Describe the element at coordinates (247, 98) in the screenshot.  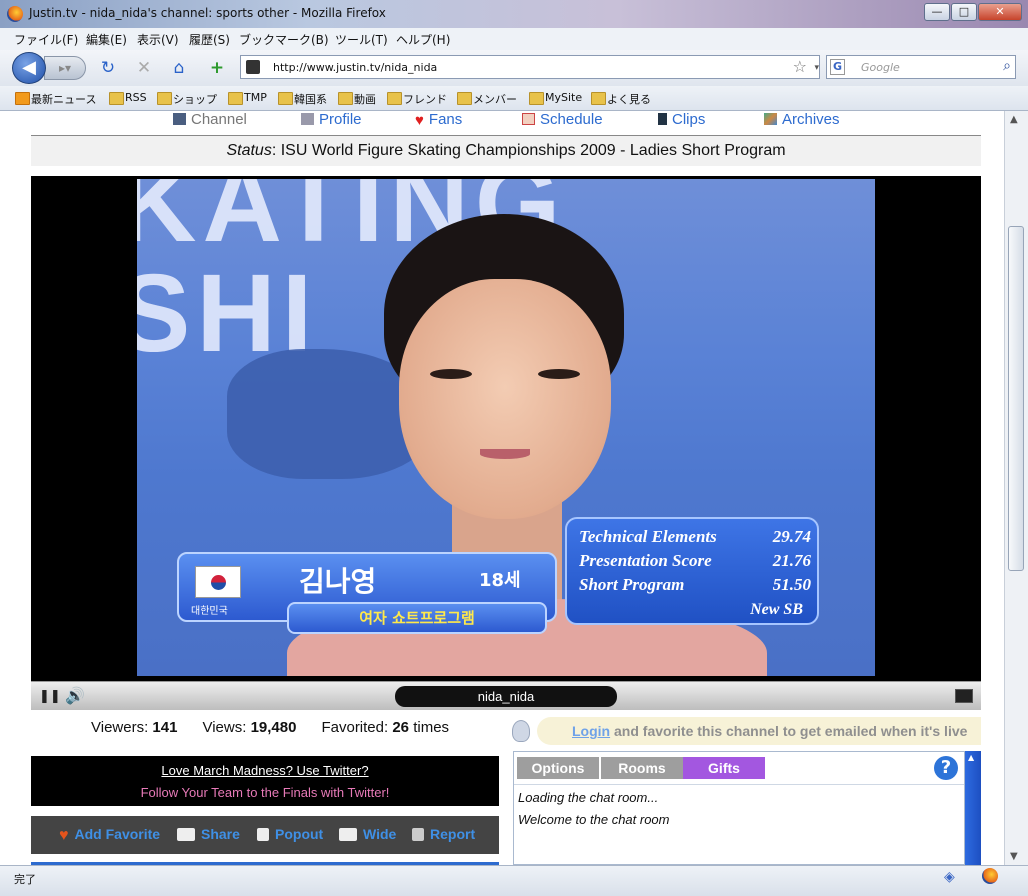
I see `bookmark-item: TMP` at that location.